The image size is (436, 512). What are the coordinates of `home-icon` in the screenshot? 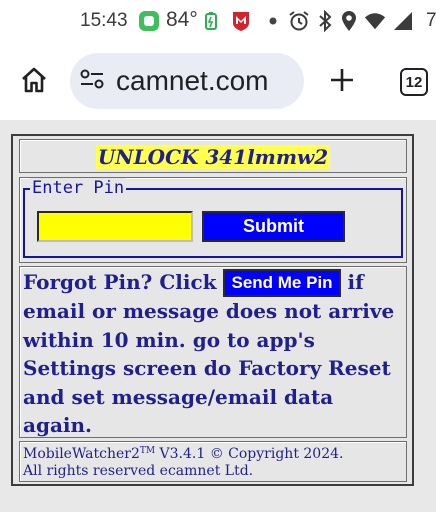 It's located at (34, 82).